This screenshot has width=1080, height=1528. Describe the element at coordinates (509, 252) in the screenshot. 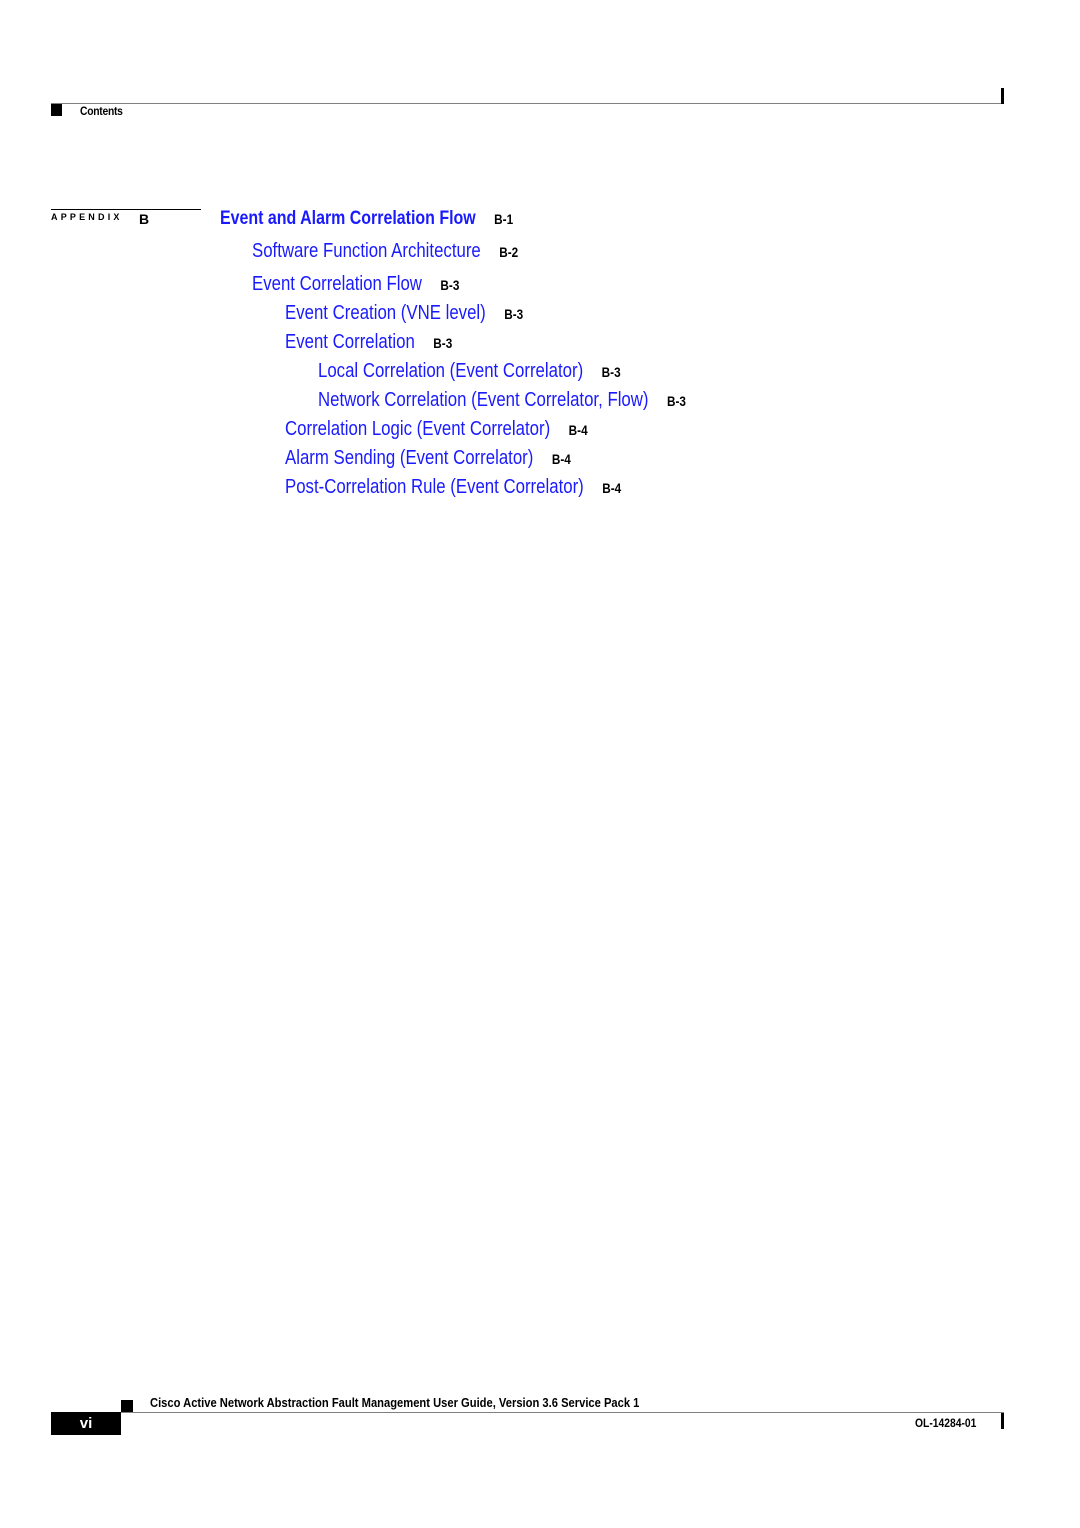

I see `toc-entry-page: B-2` at that location.